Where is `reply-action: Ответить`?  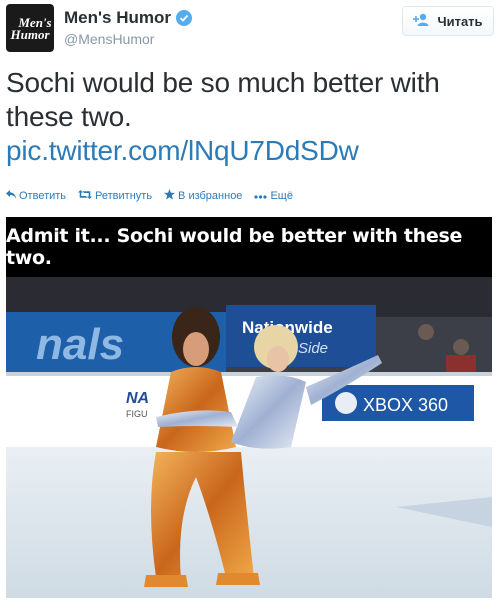 reply-action: Ответить is located at coordinates (36, 196).